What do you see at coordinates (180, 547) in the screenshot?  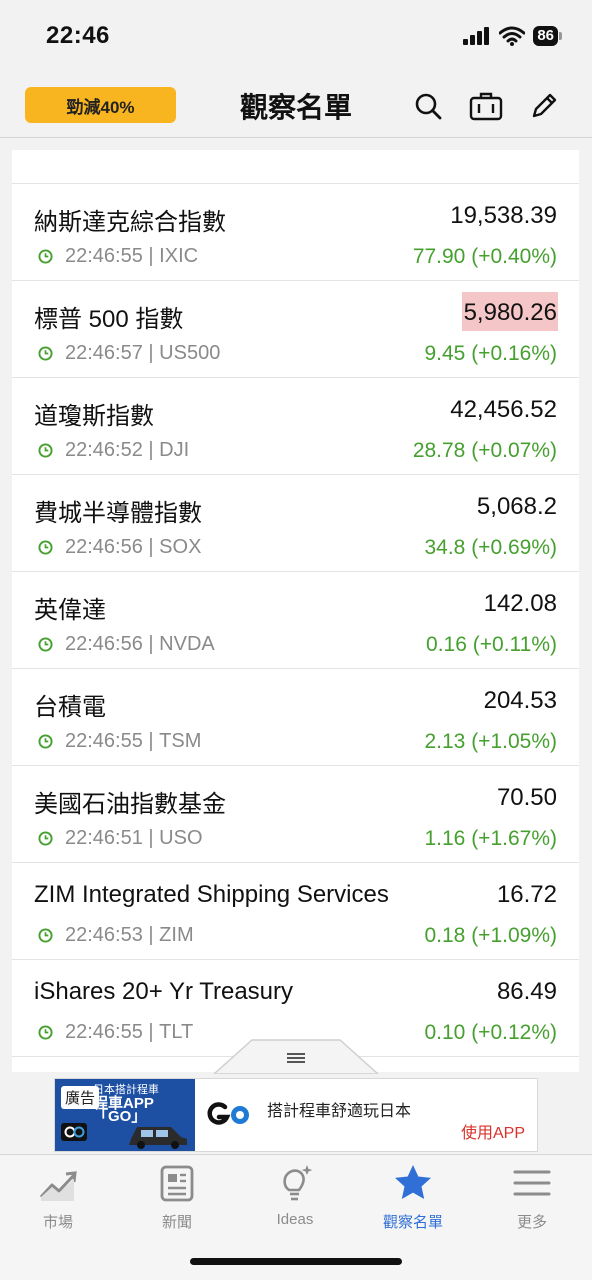 I see `ticker-symbol: SOX` at bounding box center [180, 547].